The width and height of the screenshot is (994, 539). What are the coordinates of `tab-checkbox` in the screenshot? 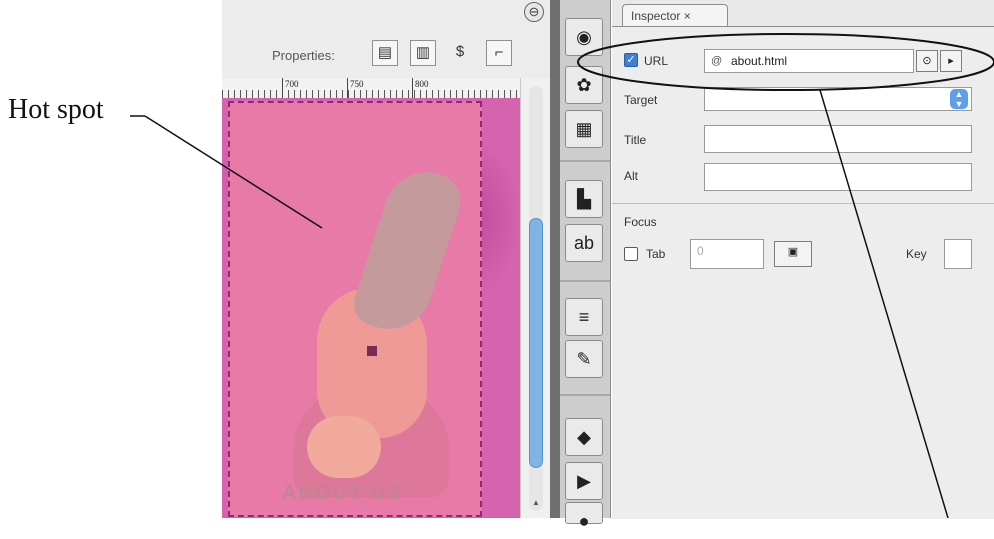 It's located at (631, 254).